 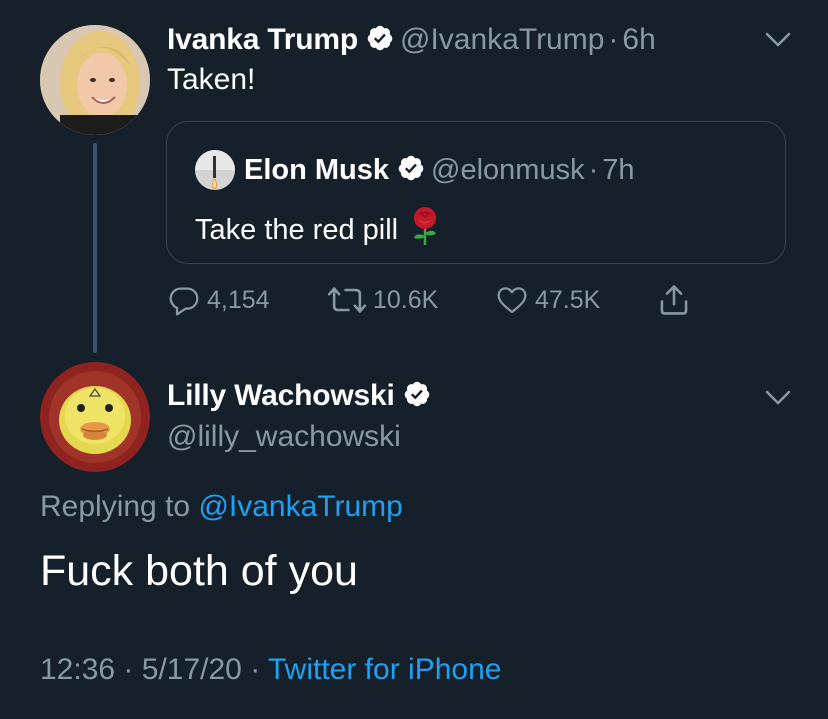 I want to click on reply-tweet-text: Fuck both of you, so click(x=199, y=571).